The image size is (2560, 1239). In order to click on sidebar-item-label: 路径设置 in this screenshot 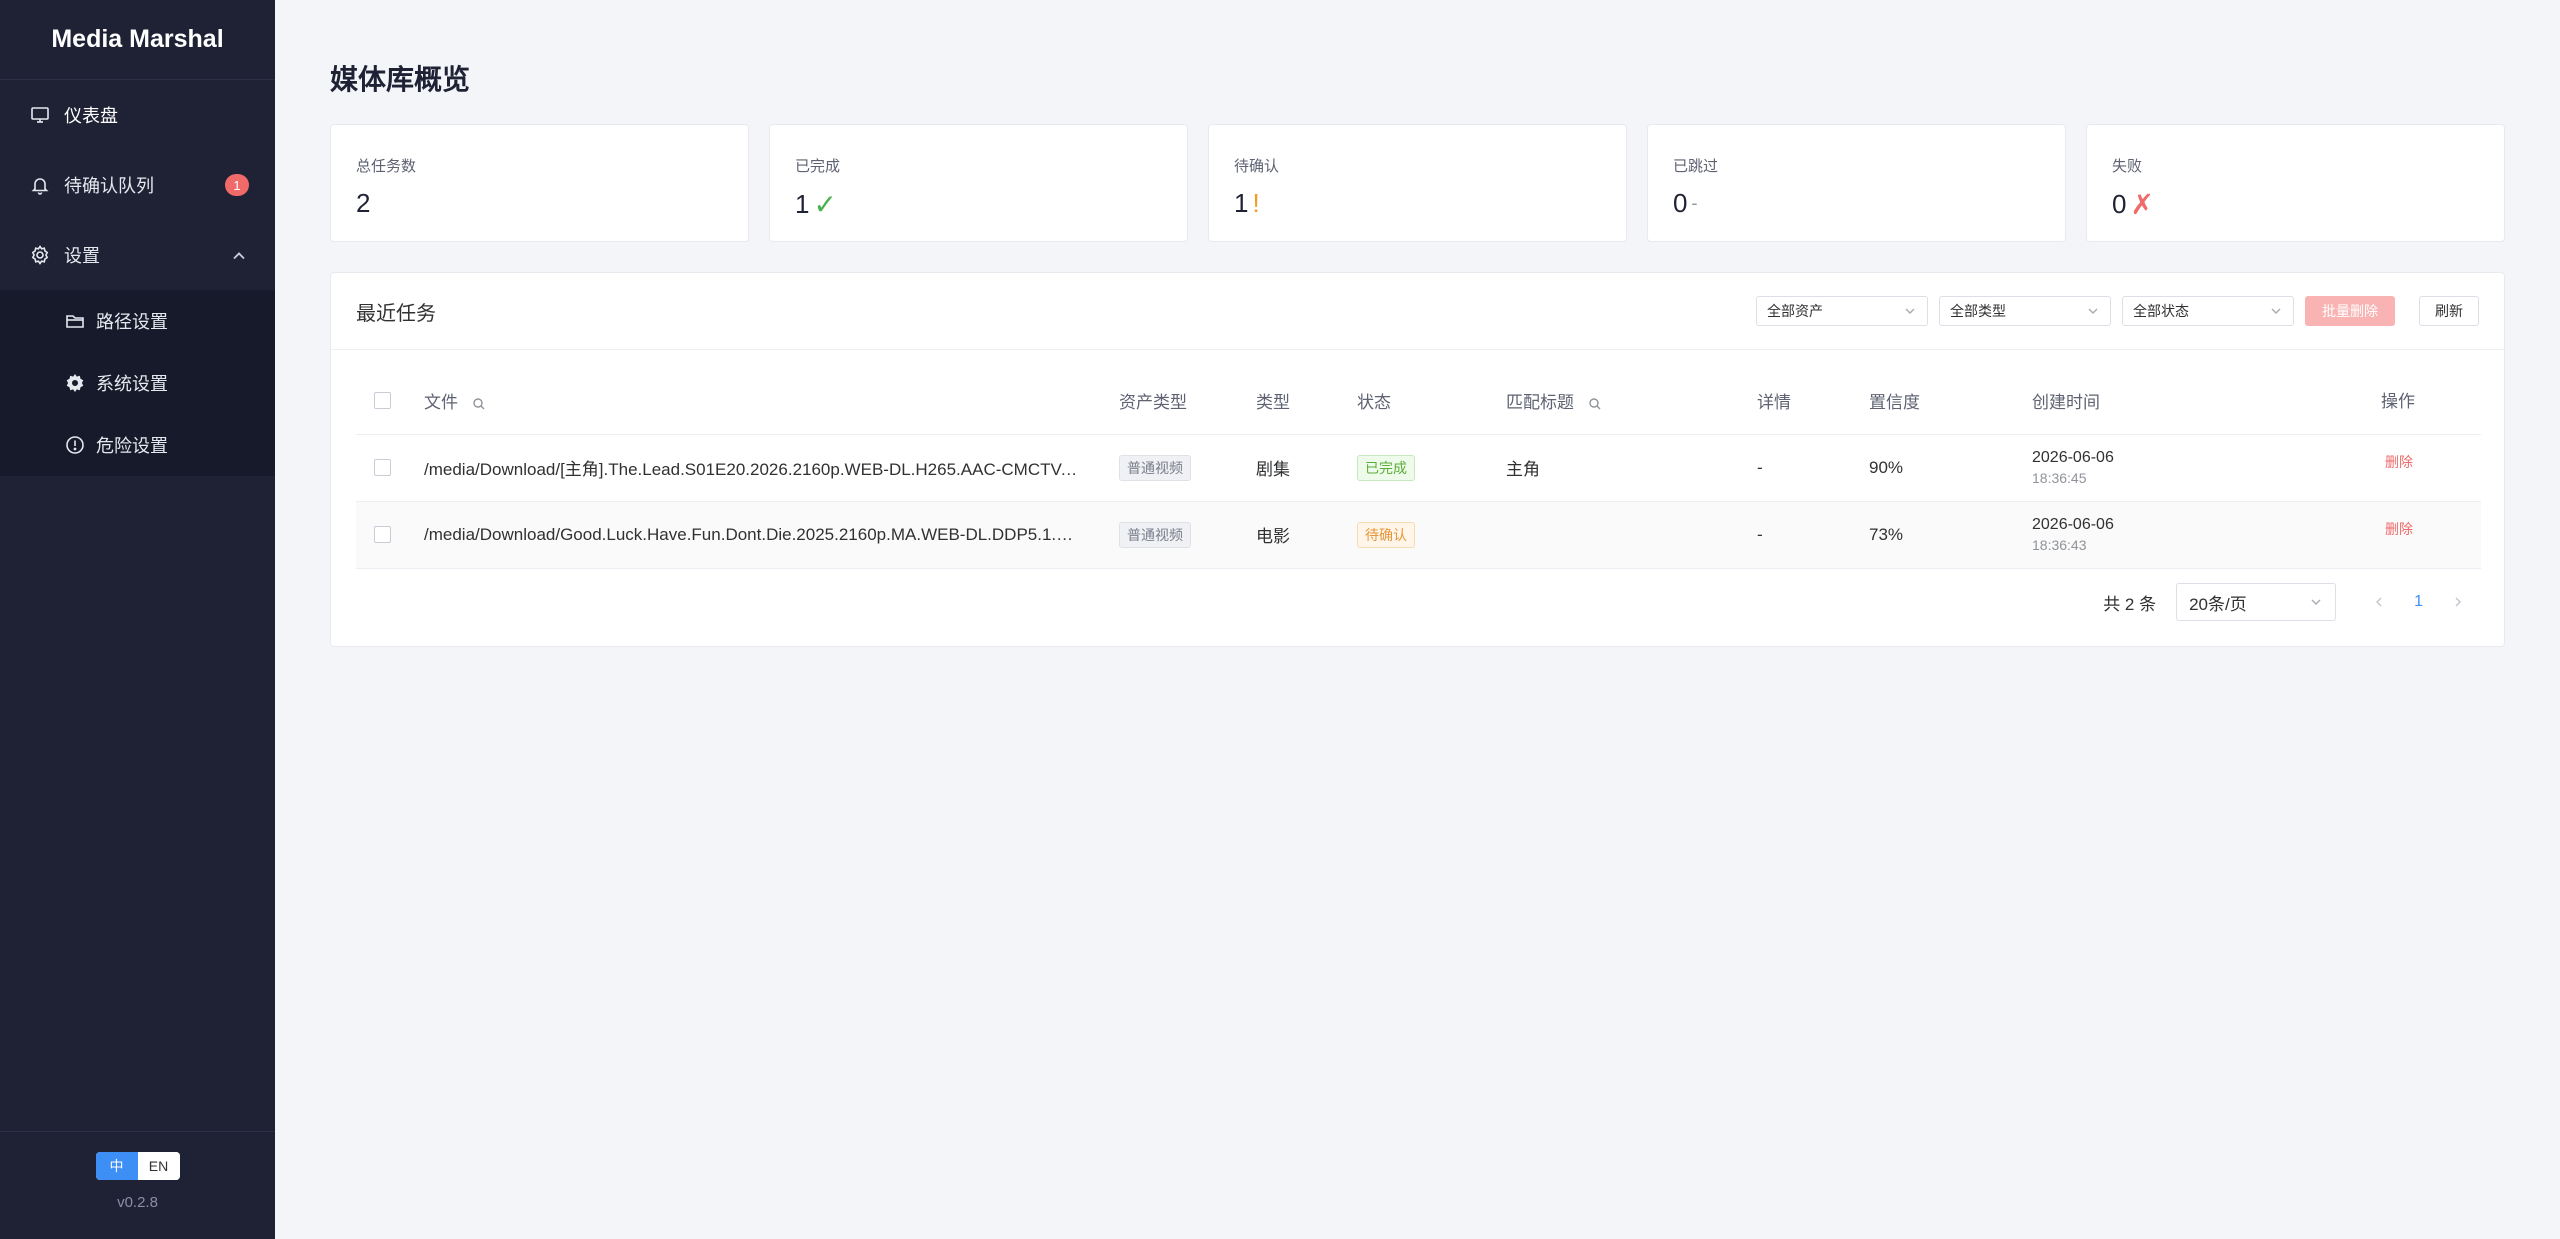, I will do `click(132, 322)`.